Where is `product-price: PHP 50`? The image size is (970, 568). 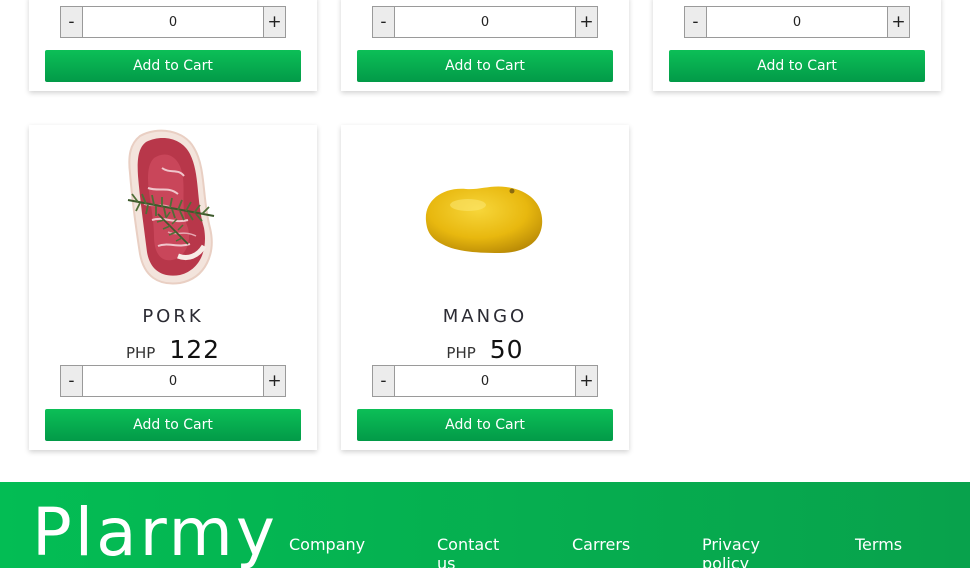 product-price: PHP 50 is located at coordinates (485, 349).